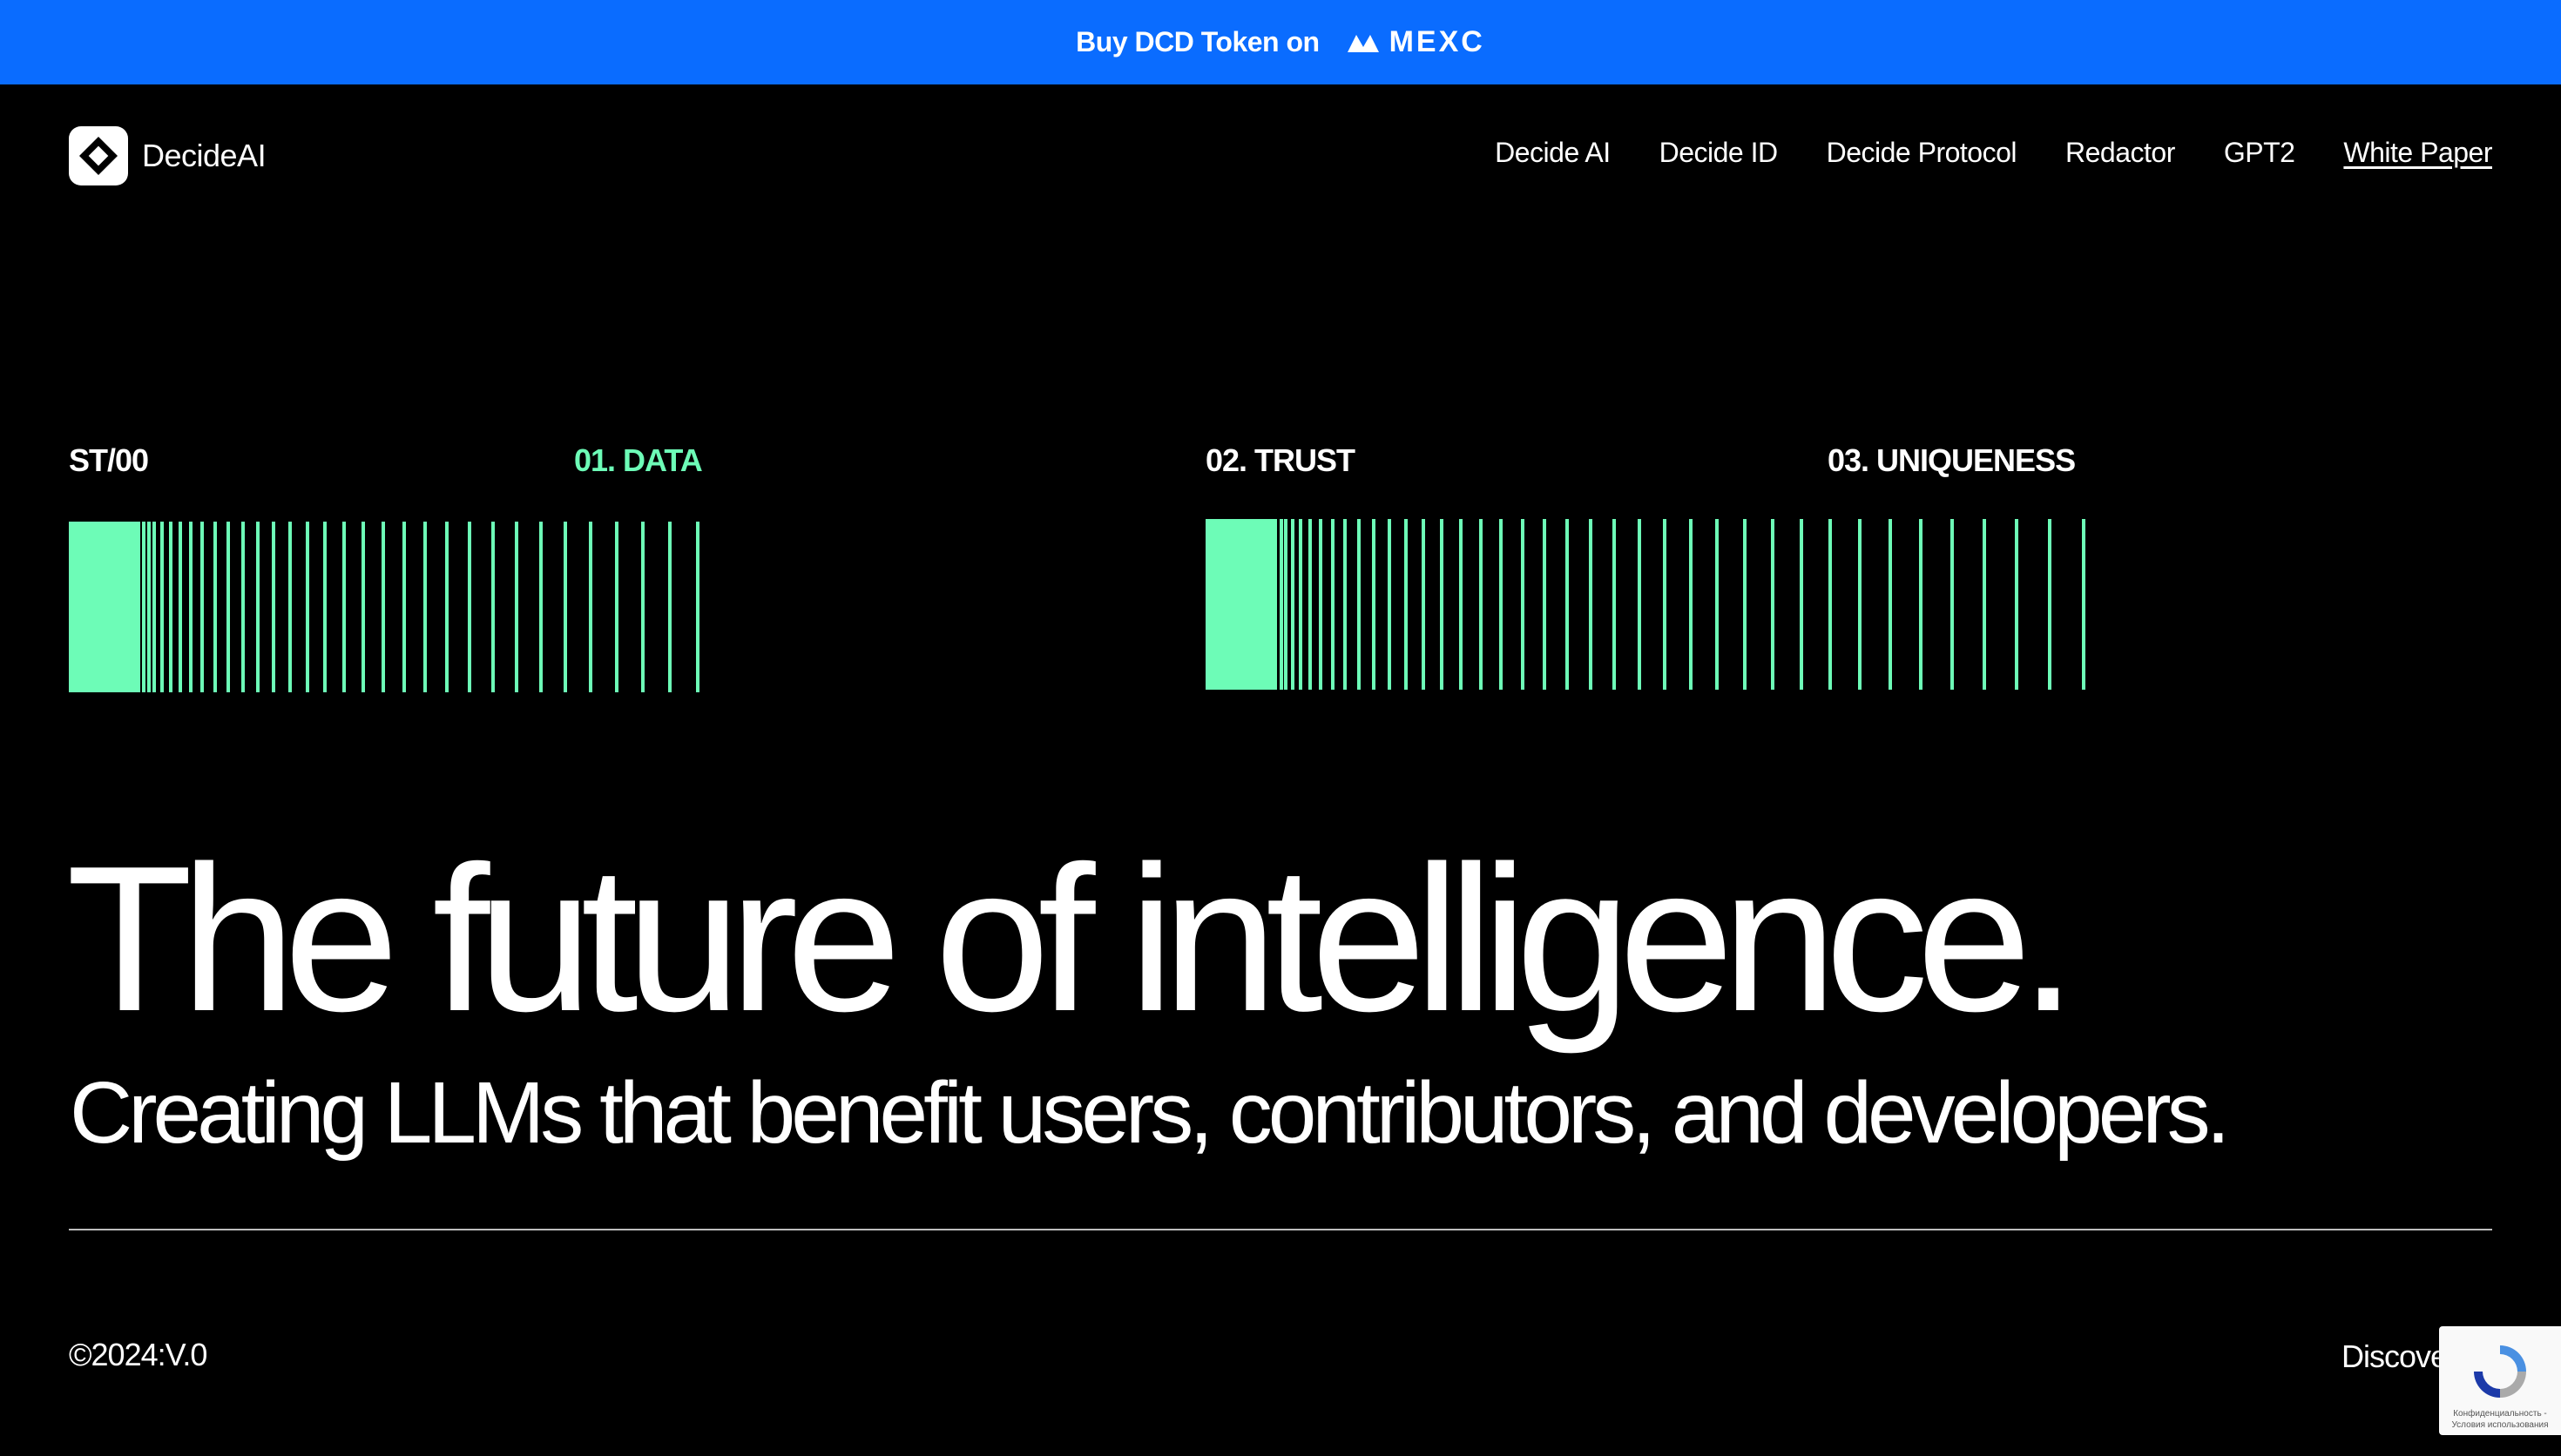  Describe the element at coordinates (1922, 153) in the screenshot. I see `nav-item-decide-protocol: Decide Protocol` at that location.